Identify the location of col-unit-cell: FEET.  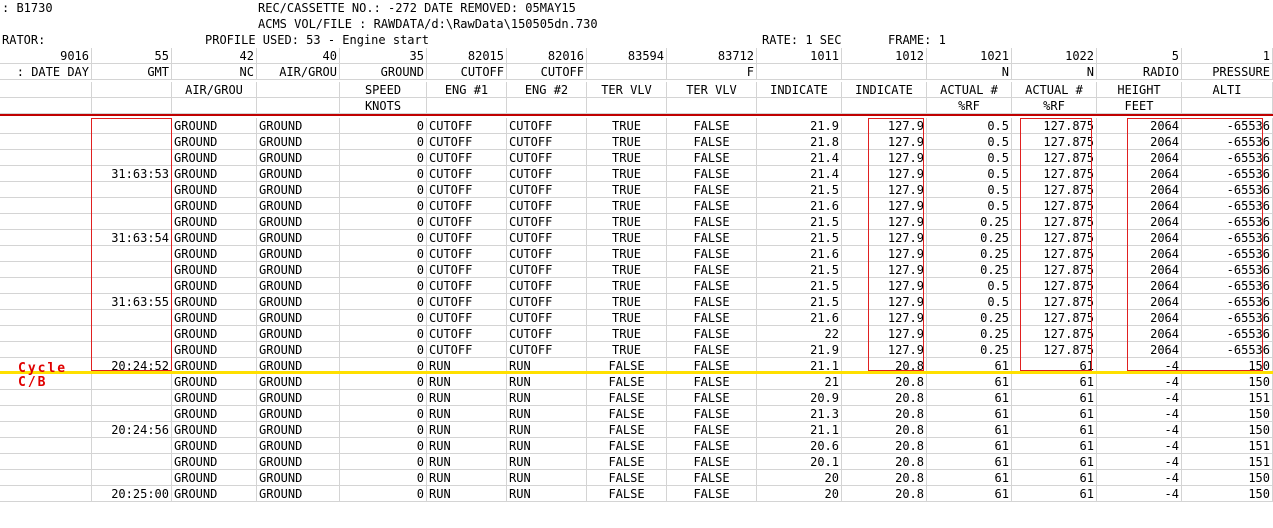
(1139, 106).